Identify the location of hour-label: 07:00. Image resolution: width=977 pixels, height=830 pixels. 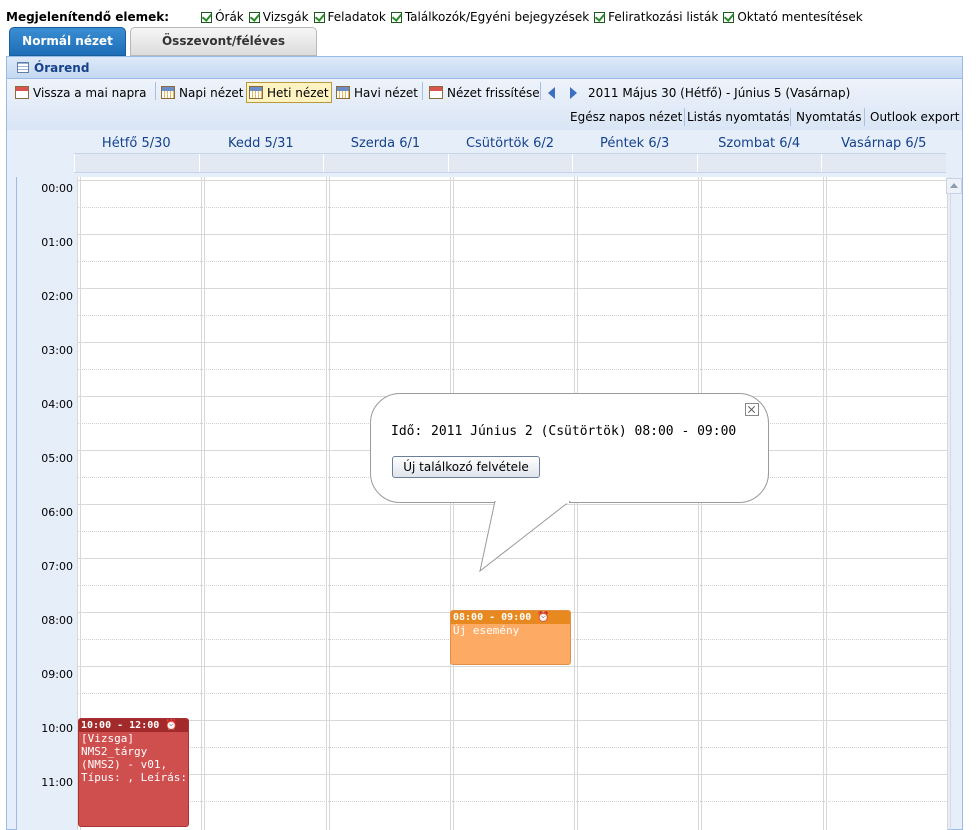
(57, 566).